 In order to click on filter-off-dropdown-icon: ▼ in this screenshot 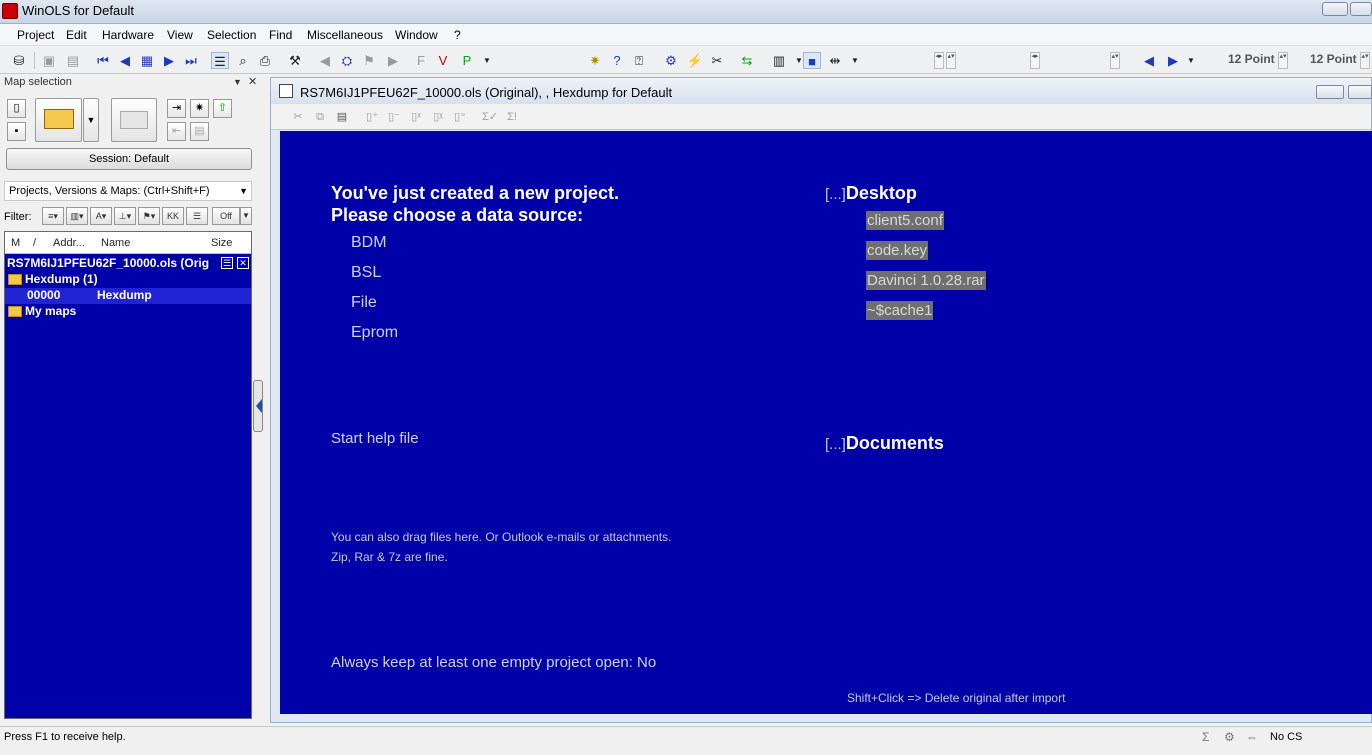, I will do `click(246, 216)`.